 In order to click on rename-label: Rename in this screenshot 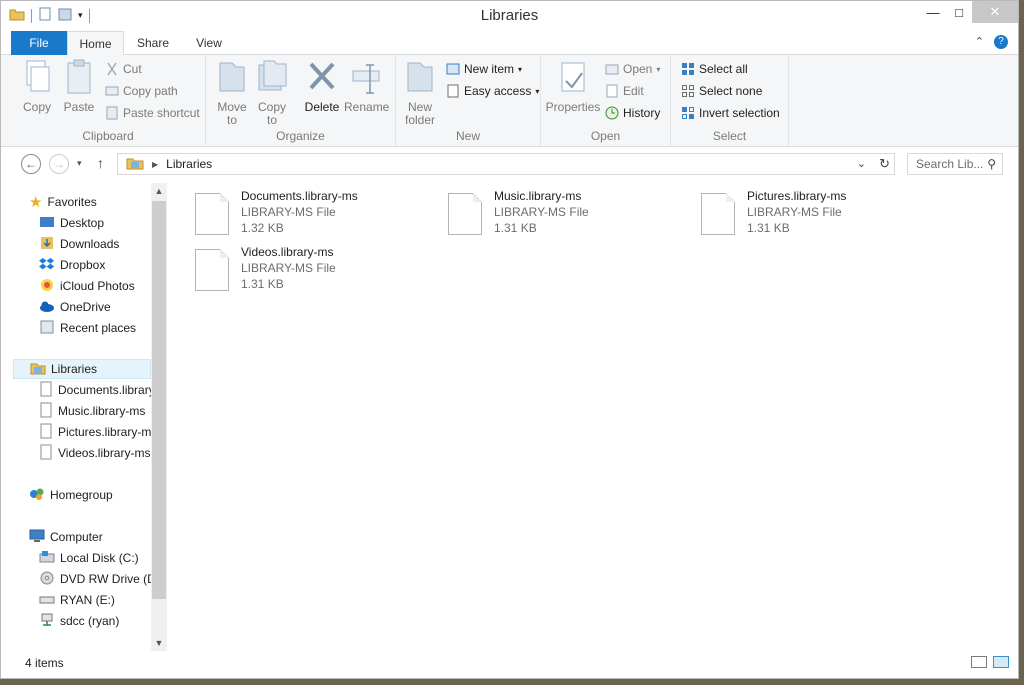, I will do `click(367, 107)`.